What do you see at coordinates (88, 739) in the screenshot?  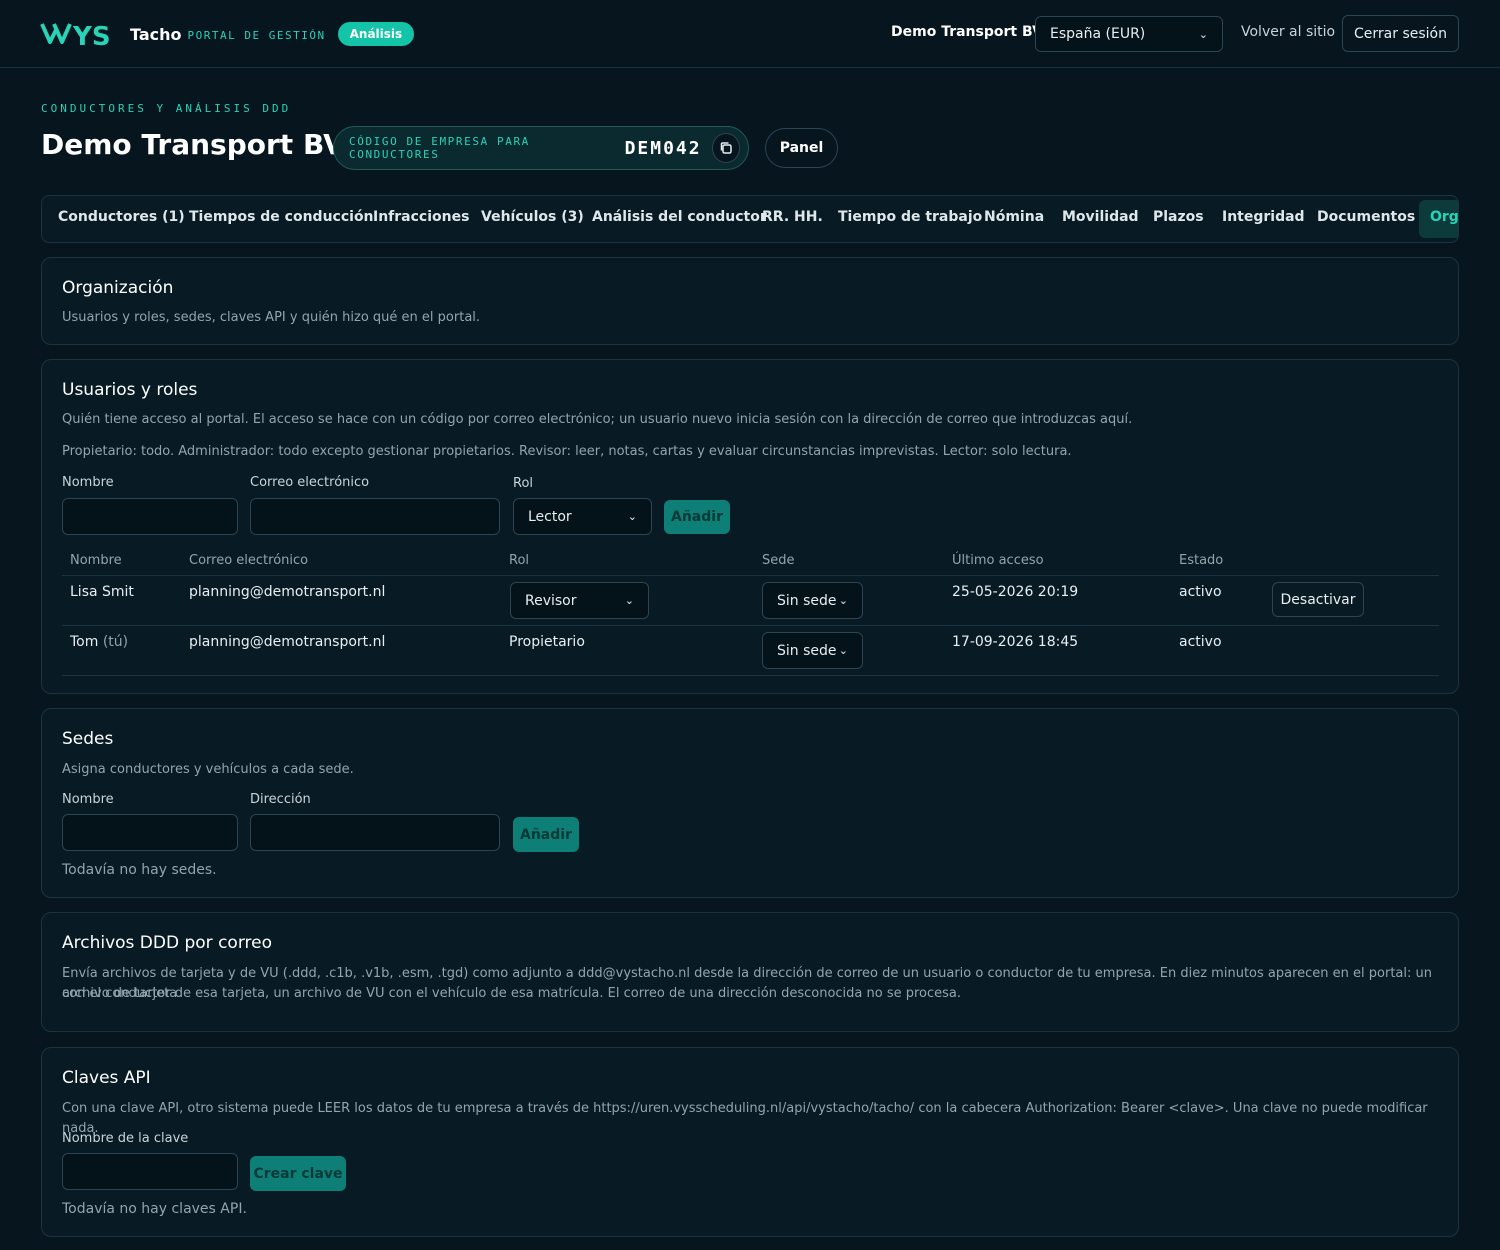 I see `sites-title: Sedes` at bounding box center [88, 739].